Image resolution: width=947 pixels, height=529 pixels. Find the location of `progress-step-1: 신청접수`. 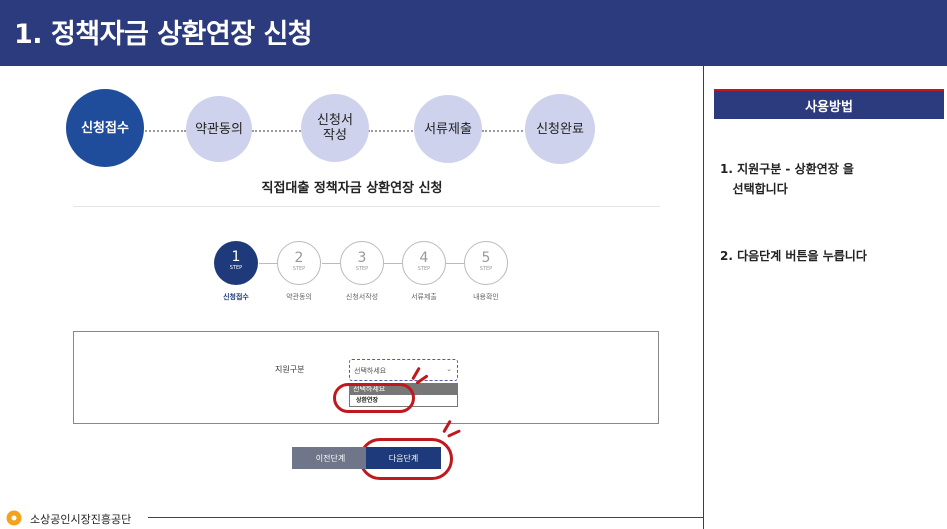

progress-step-1: 신청접수 is located at coordinates (105, 128).